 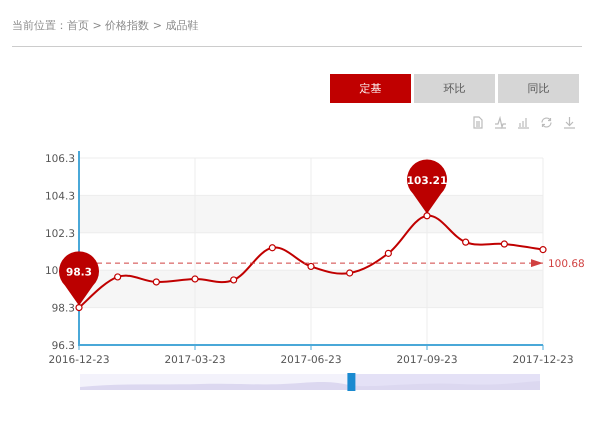 I want to click on axis-label: 102.3, so click(x=59, y=234).